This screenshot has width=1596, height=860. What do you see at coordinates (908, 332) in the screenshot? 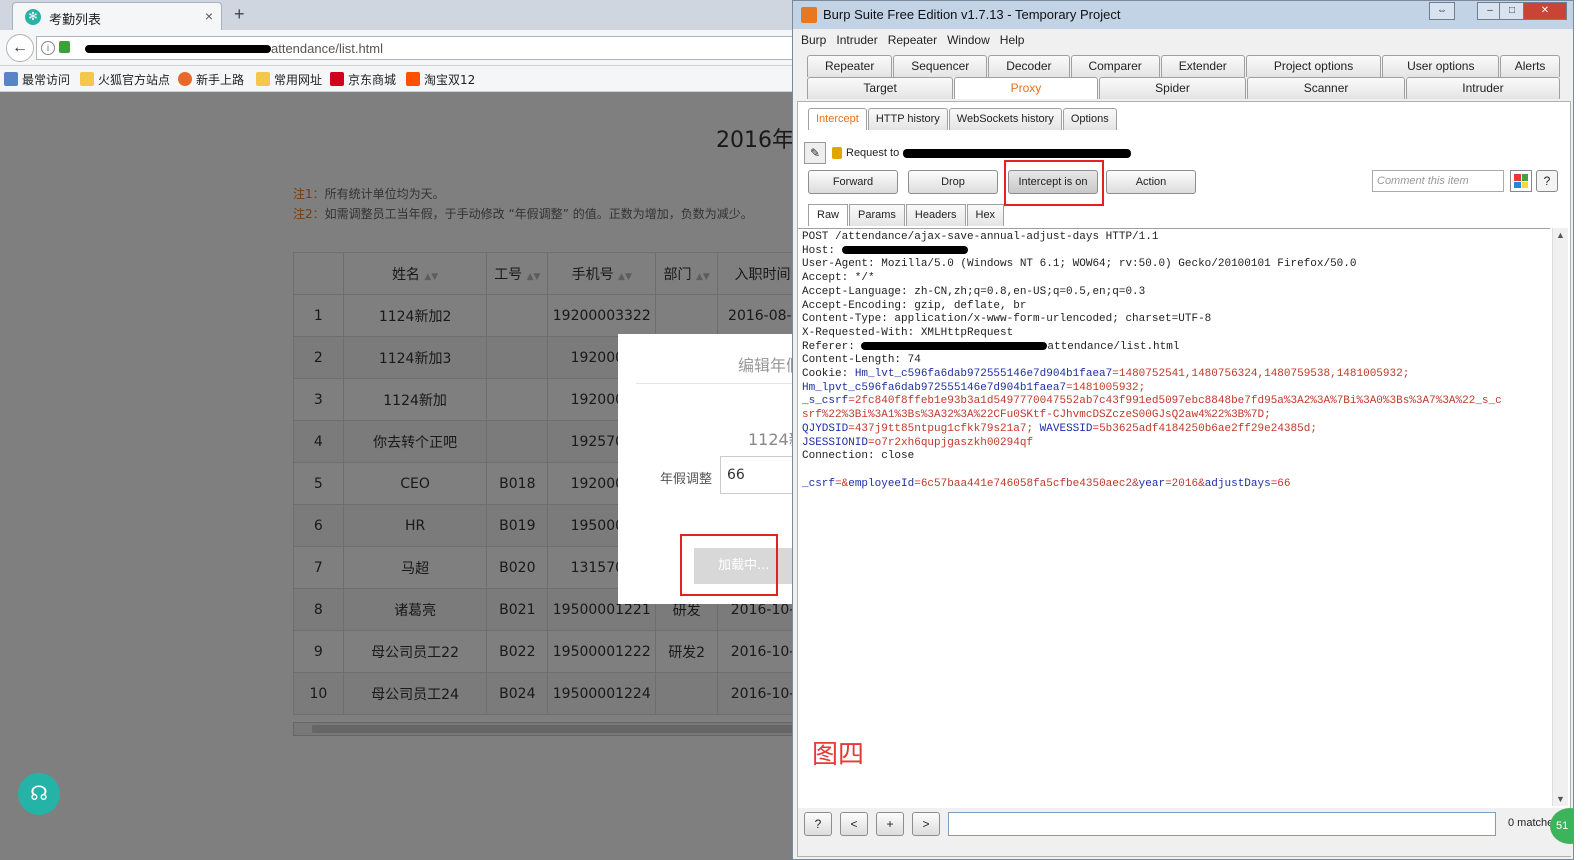
I see `header-x-requested-with: X-Requested-With: XMLHttpRequest` at bounding box center [908, 332].